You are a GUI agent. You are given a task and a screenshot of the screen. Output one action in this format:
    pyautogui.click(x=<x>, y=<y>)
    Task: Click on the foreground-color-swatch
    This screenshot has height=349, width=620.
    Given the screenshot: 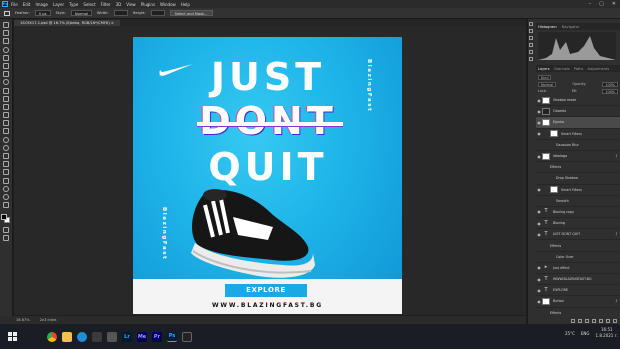 What is the action you would take?
    pyautogui.click(x=4, y=217)
    